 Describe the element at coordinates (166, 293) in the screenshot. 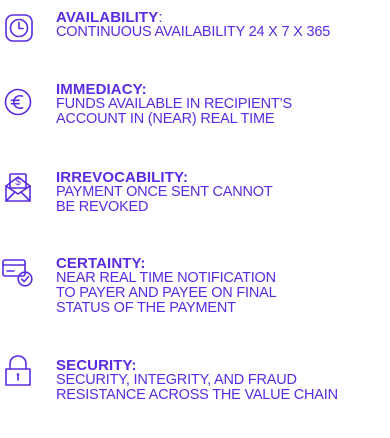

I see `feature-description-line: TO PAYER AND PAYEE ON FINAL` at that location.